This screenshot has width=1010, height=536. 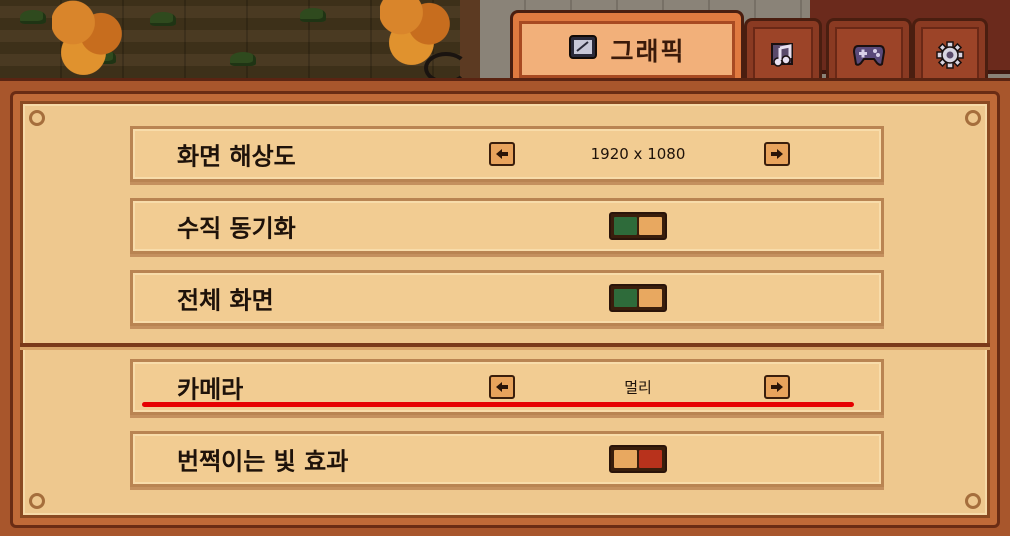 I want to click on highlight-underline, so click(x=498, y=404).